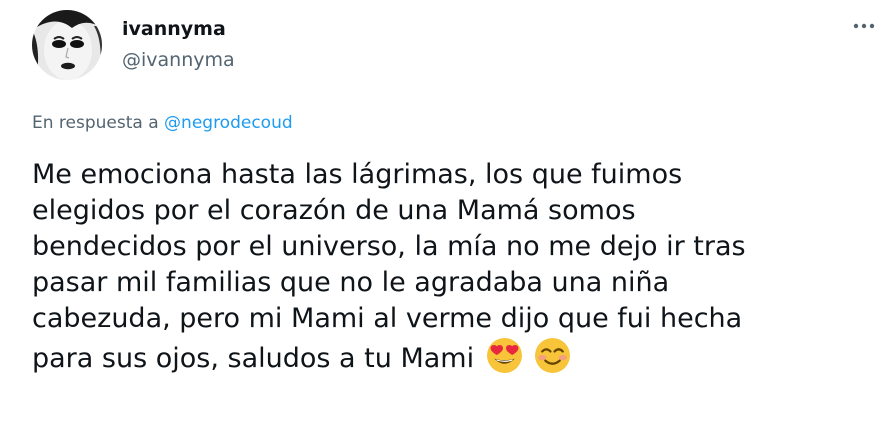  What do you see at coordinates (552, 355) in the screenshot?
I see `smiling-face-emoji` at bounding box center [552, 355].